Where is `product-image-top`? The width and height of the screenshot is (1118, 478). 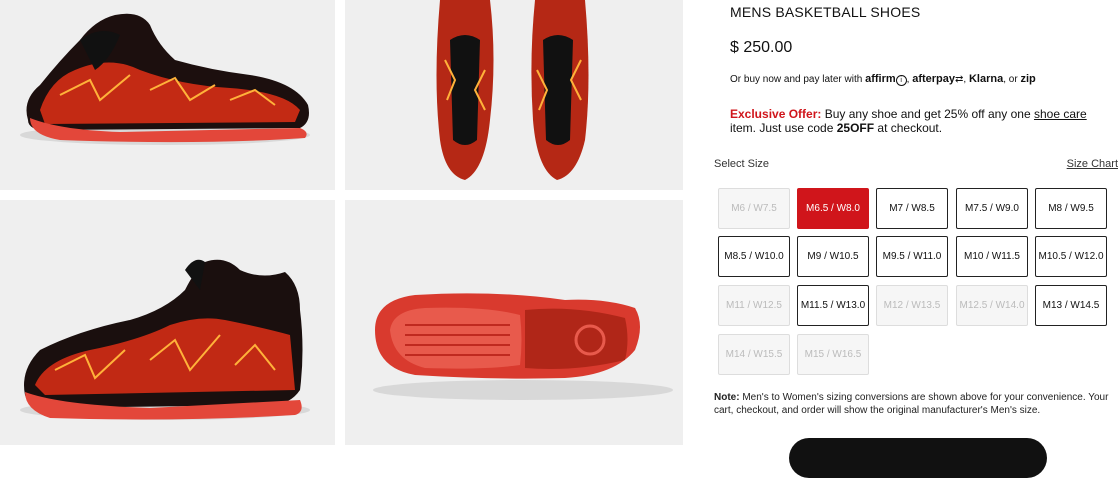 product-image-top is located at coordinates (514, 95).